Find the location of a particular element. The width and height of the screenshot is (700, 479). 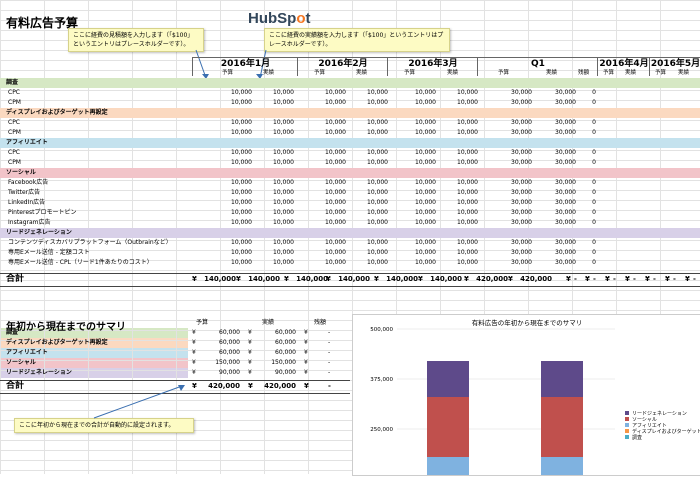

category-row: アフィリエイト is located at coordinates (350, 143).